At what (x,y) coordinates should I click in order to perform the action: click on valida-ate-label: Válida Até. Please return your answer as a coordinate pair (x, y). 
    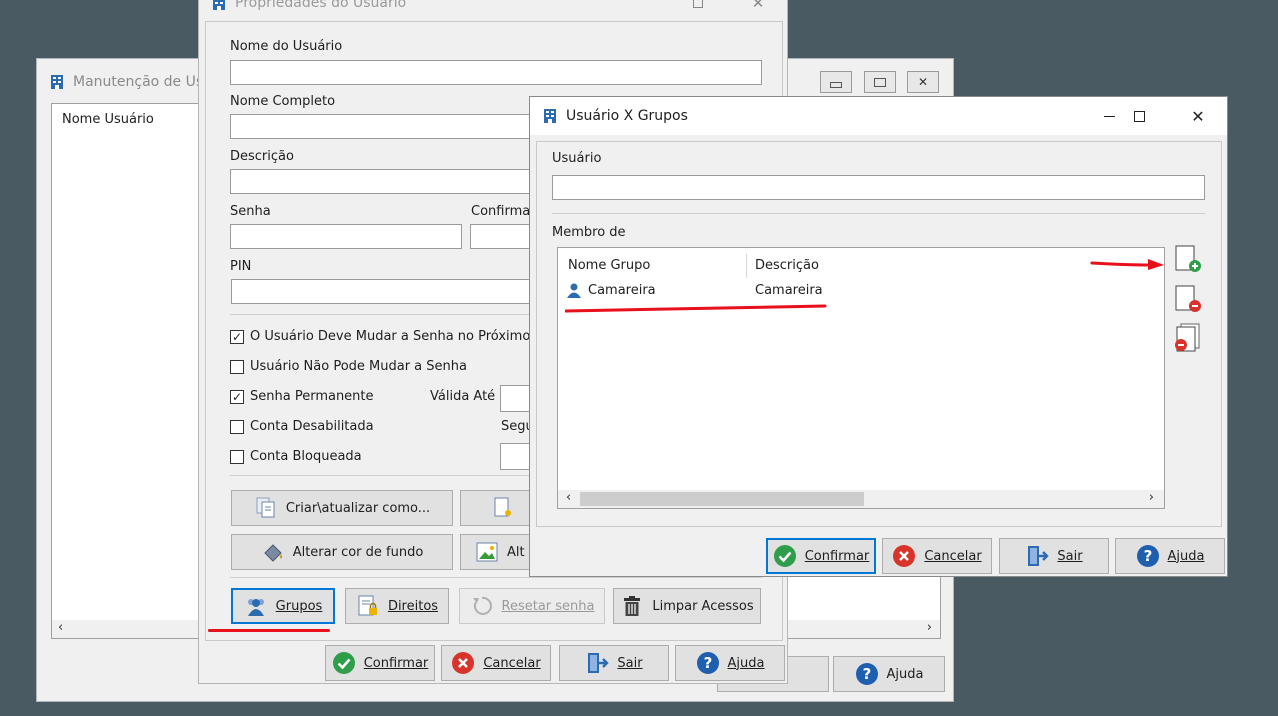
    Looking at the image, I should click on (463, 396).